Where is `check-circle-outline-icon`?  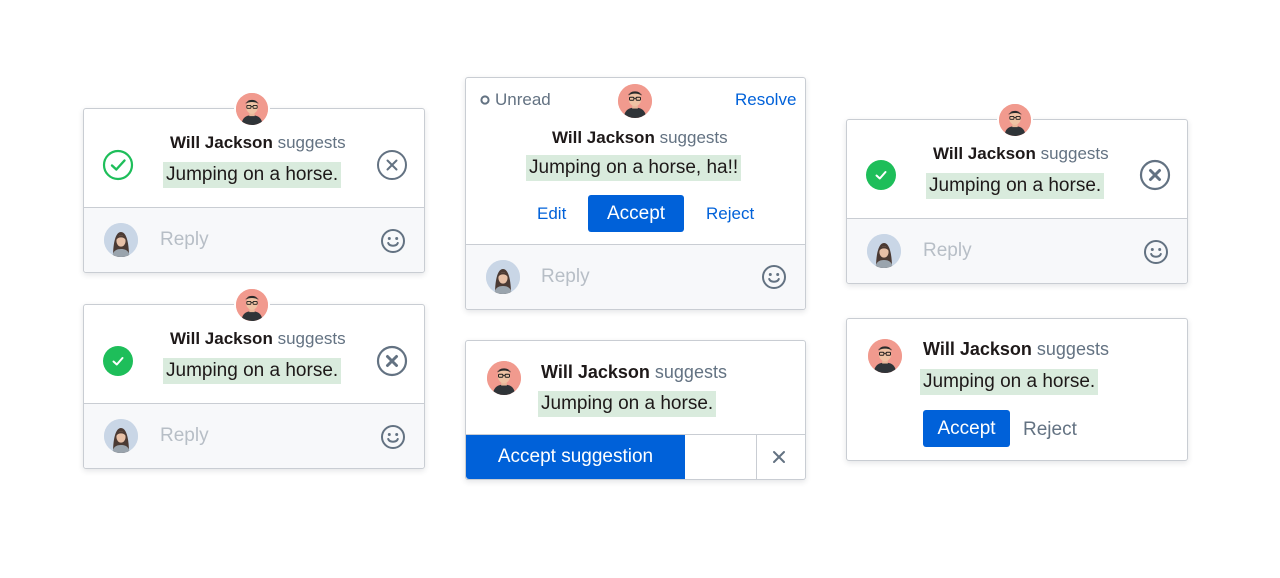 check-circle-outline-icon is located at coordinates (118, 165).